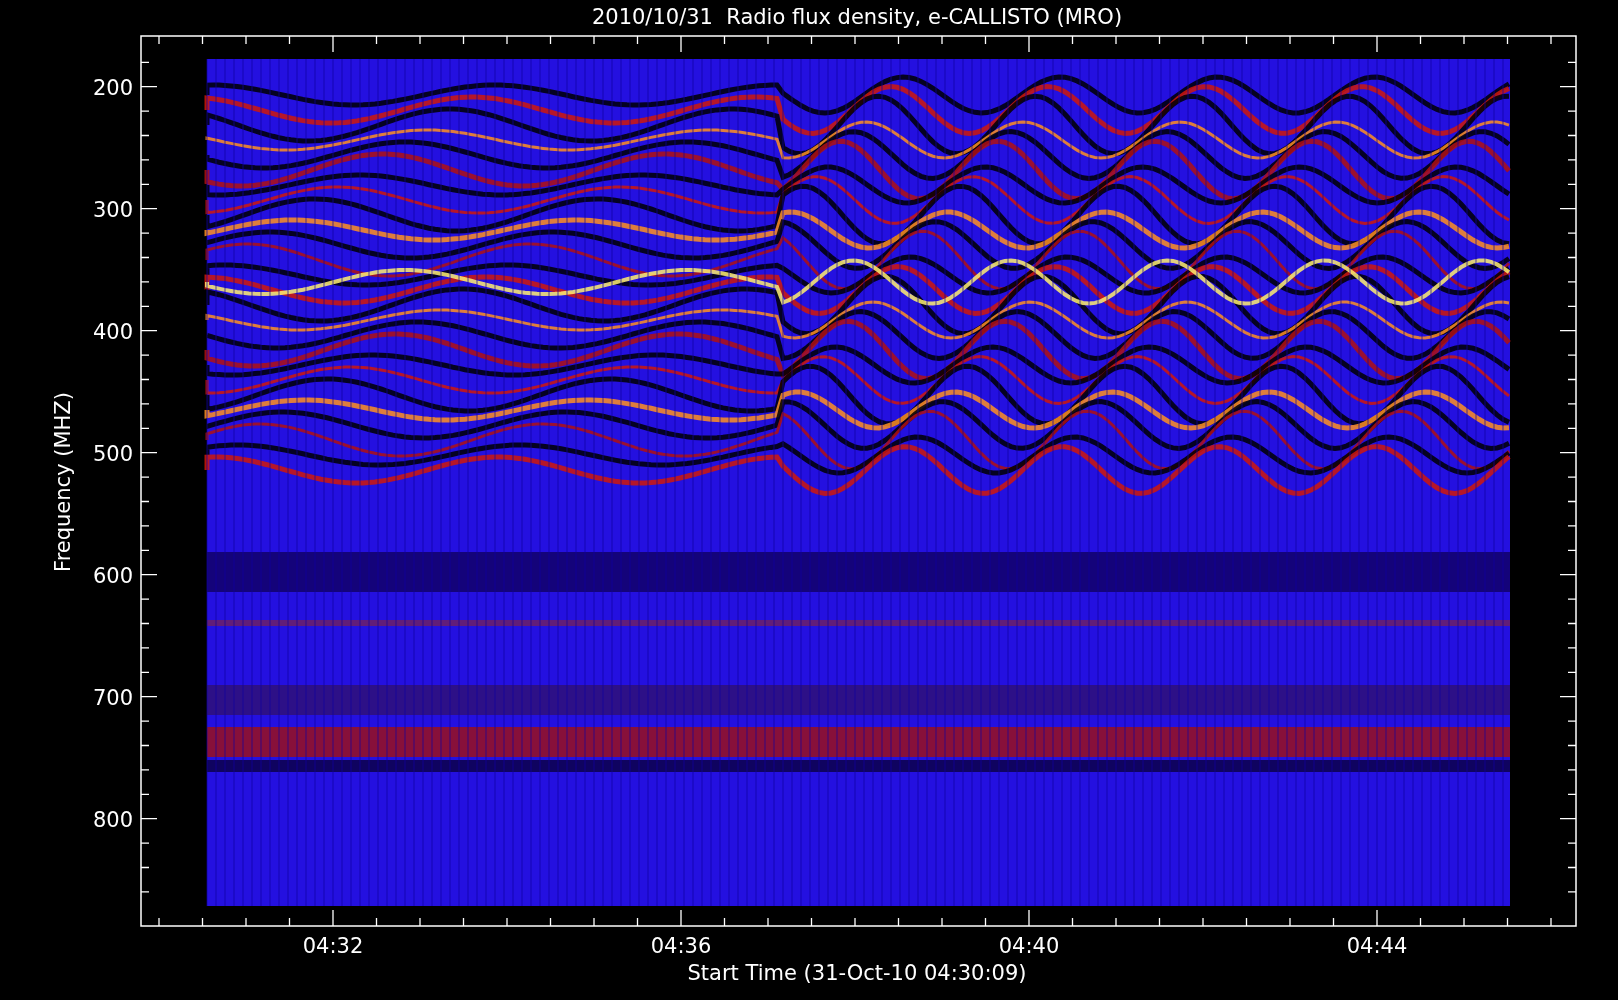  Describe the element at coordinates (681, 946) in the screenshot. I see `x-tick-label: 04:36` at that location.